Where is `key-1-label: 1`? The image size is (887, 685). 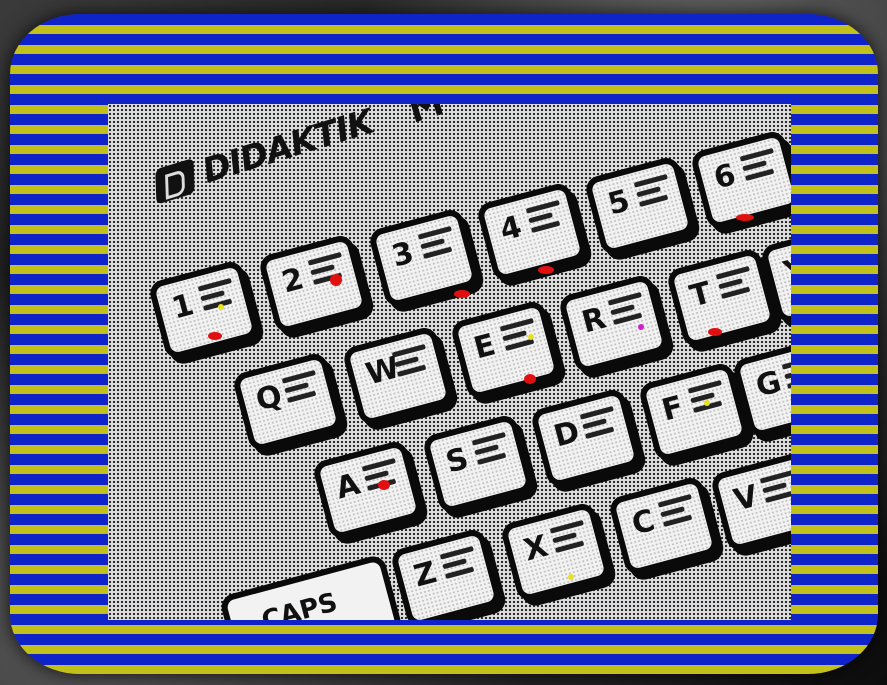
key-1-label: 1 is located at coordinates (183, 307).